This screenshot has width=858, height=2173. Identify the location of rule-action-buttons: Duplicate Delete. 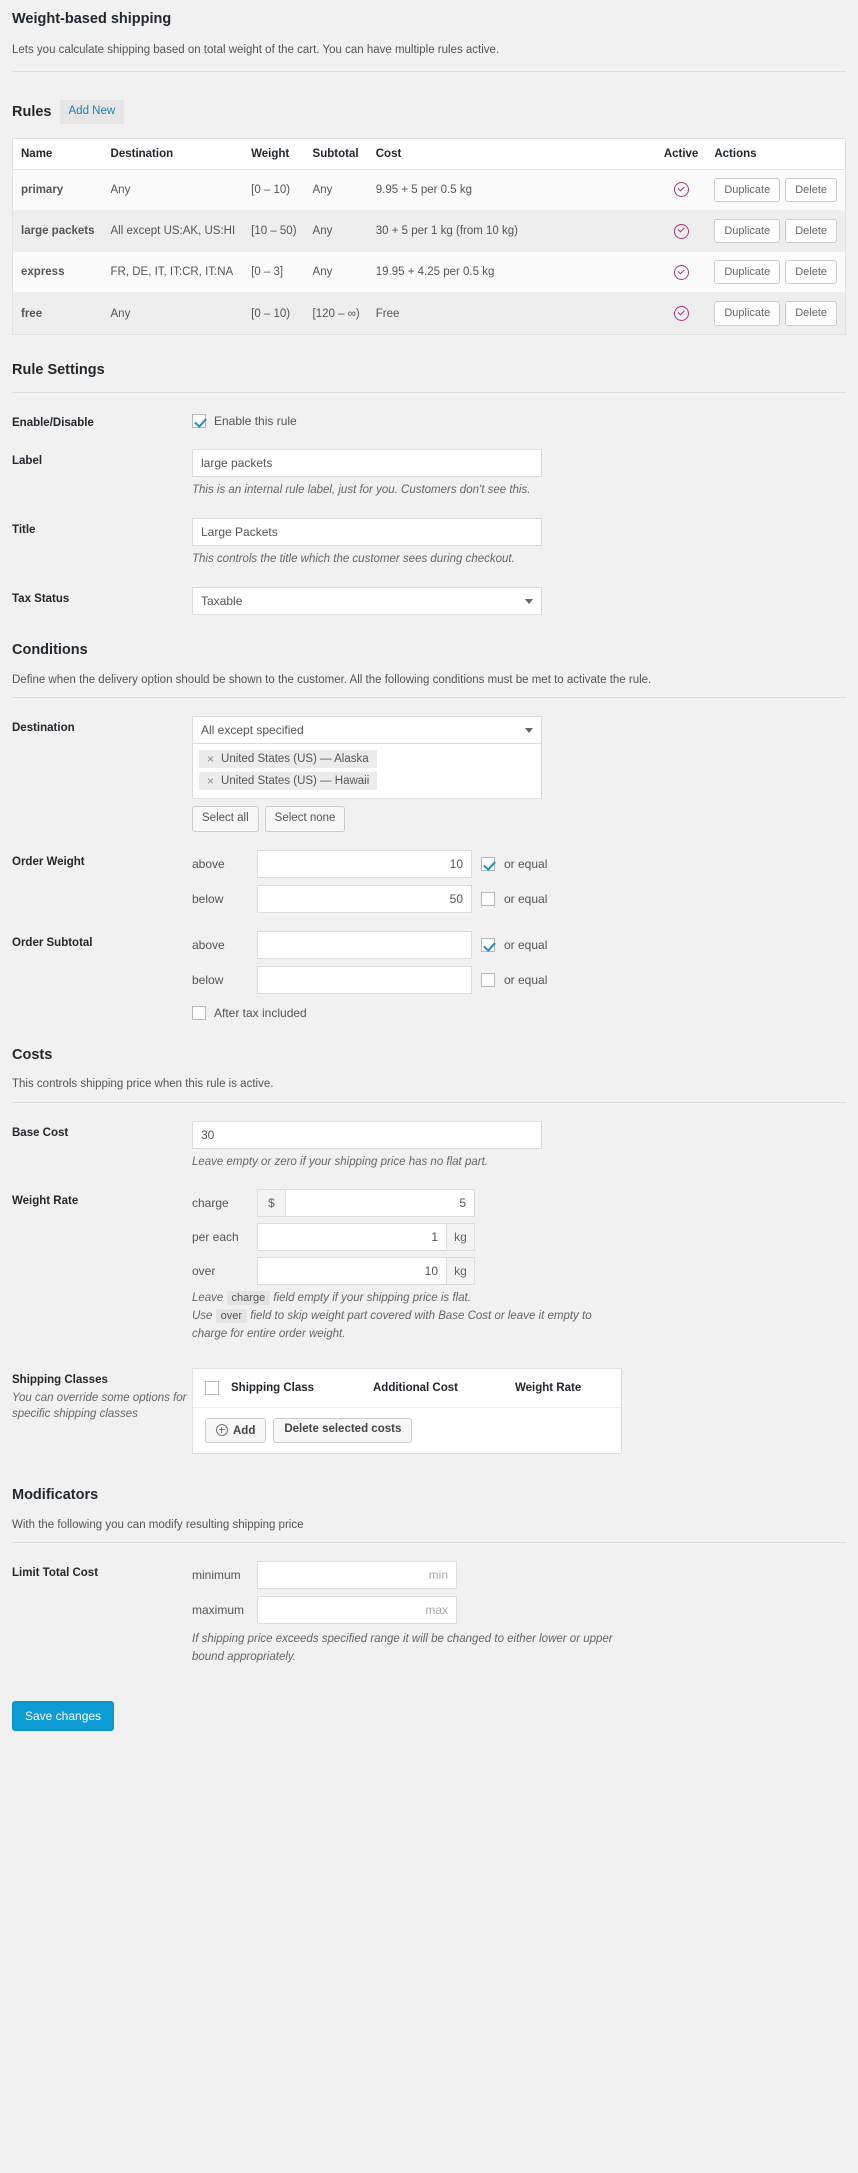
(775, 231).